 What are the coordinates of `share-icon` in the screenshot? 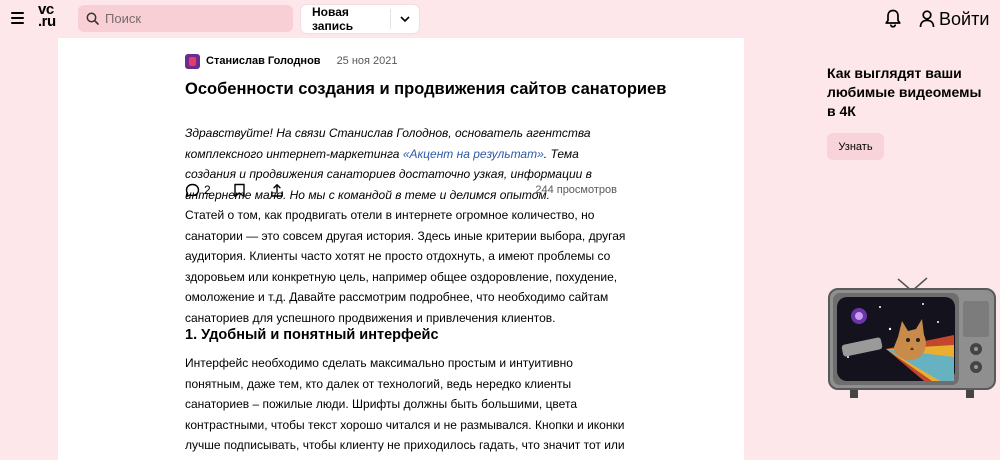 It's located at (276, 190).